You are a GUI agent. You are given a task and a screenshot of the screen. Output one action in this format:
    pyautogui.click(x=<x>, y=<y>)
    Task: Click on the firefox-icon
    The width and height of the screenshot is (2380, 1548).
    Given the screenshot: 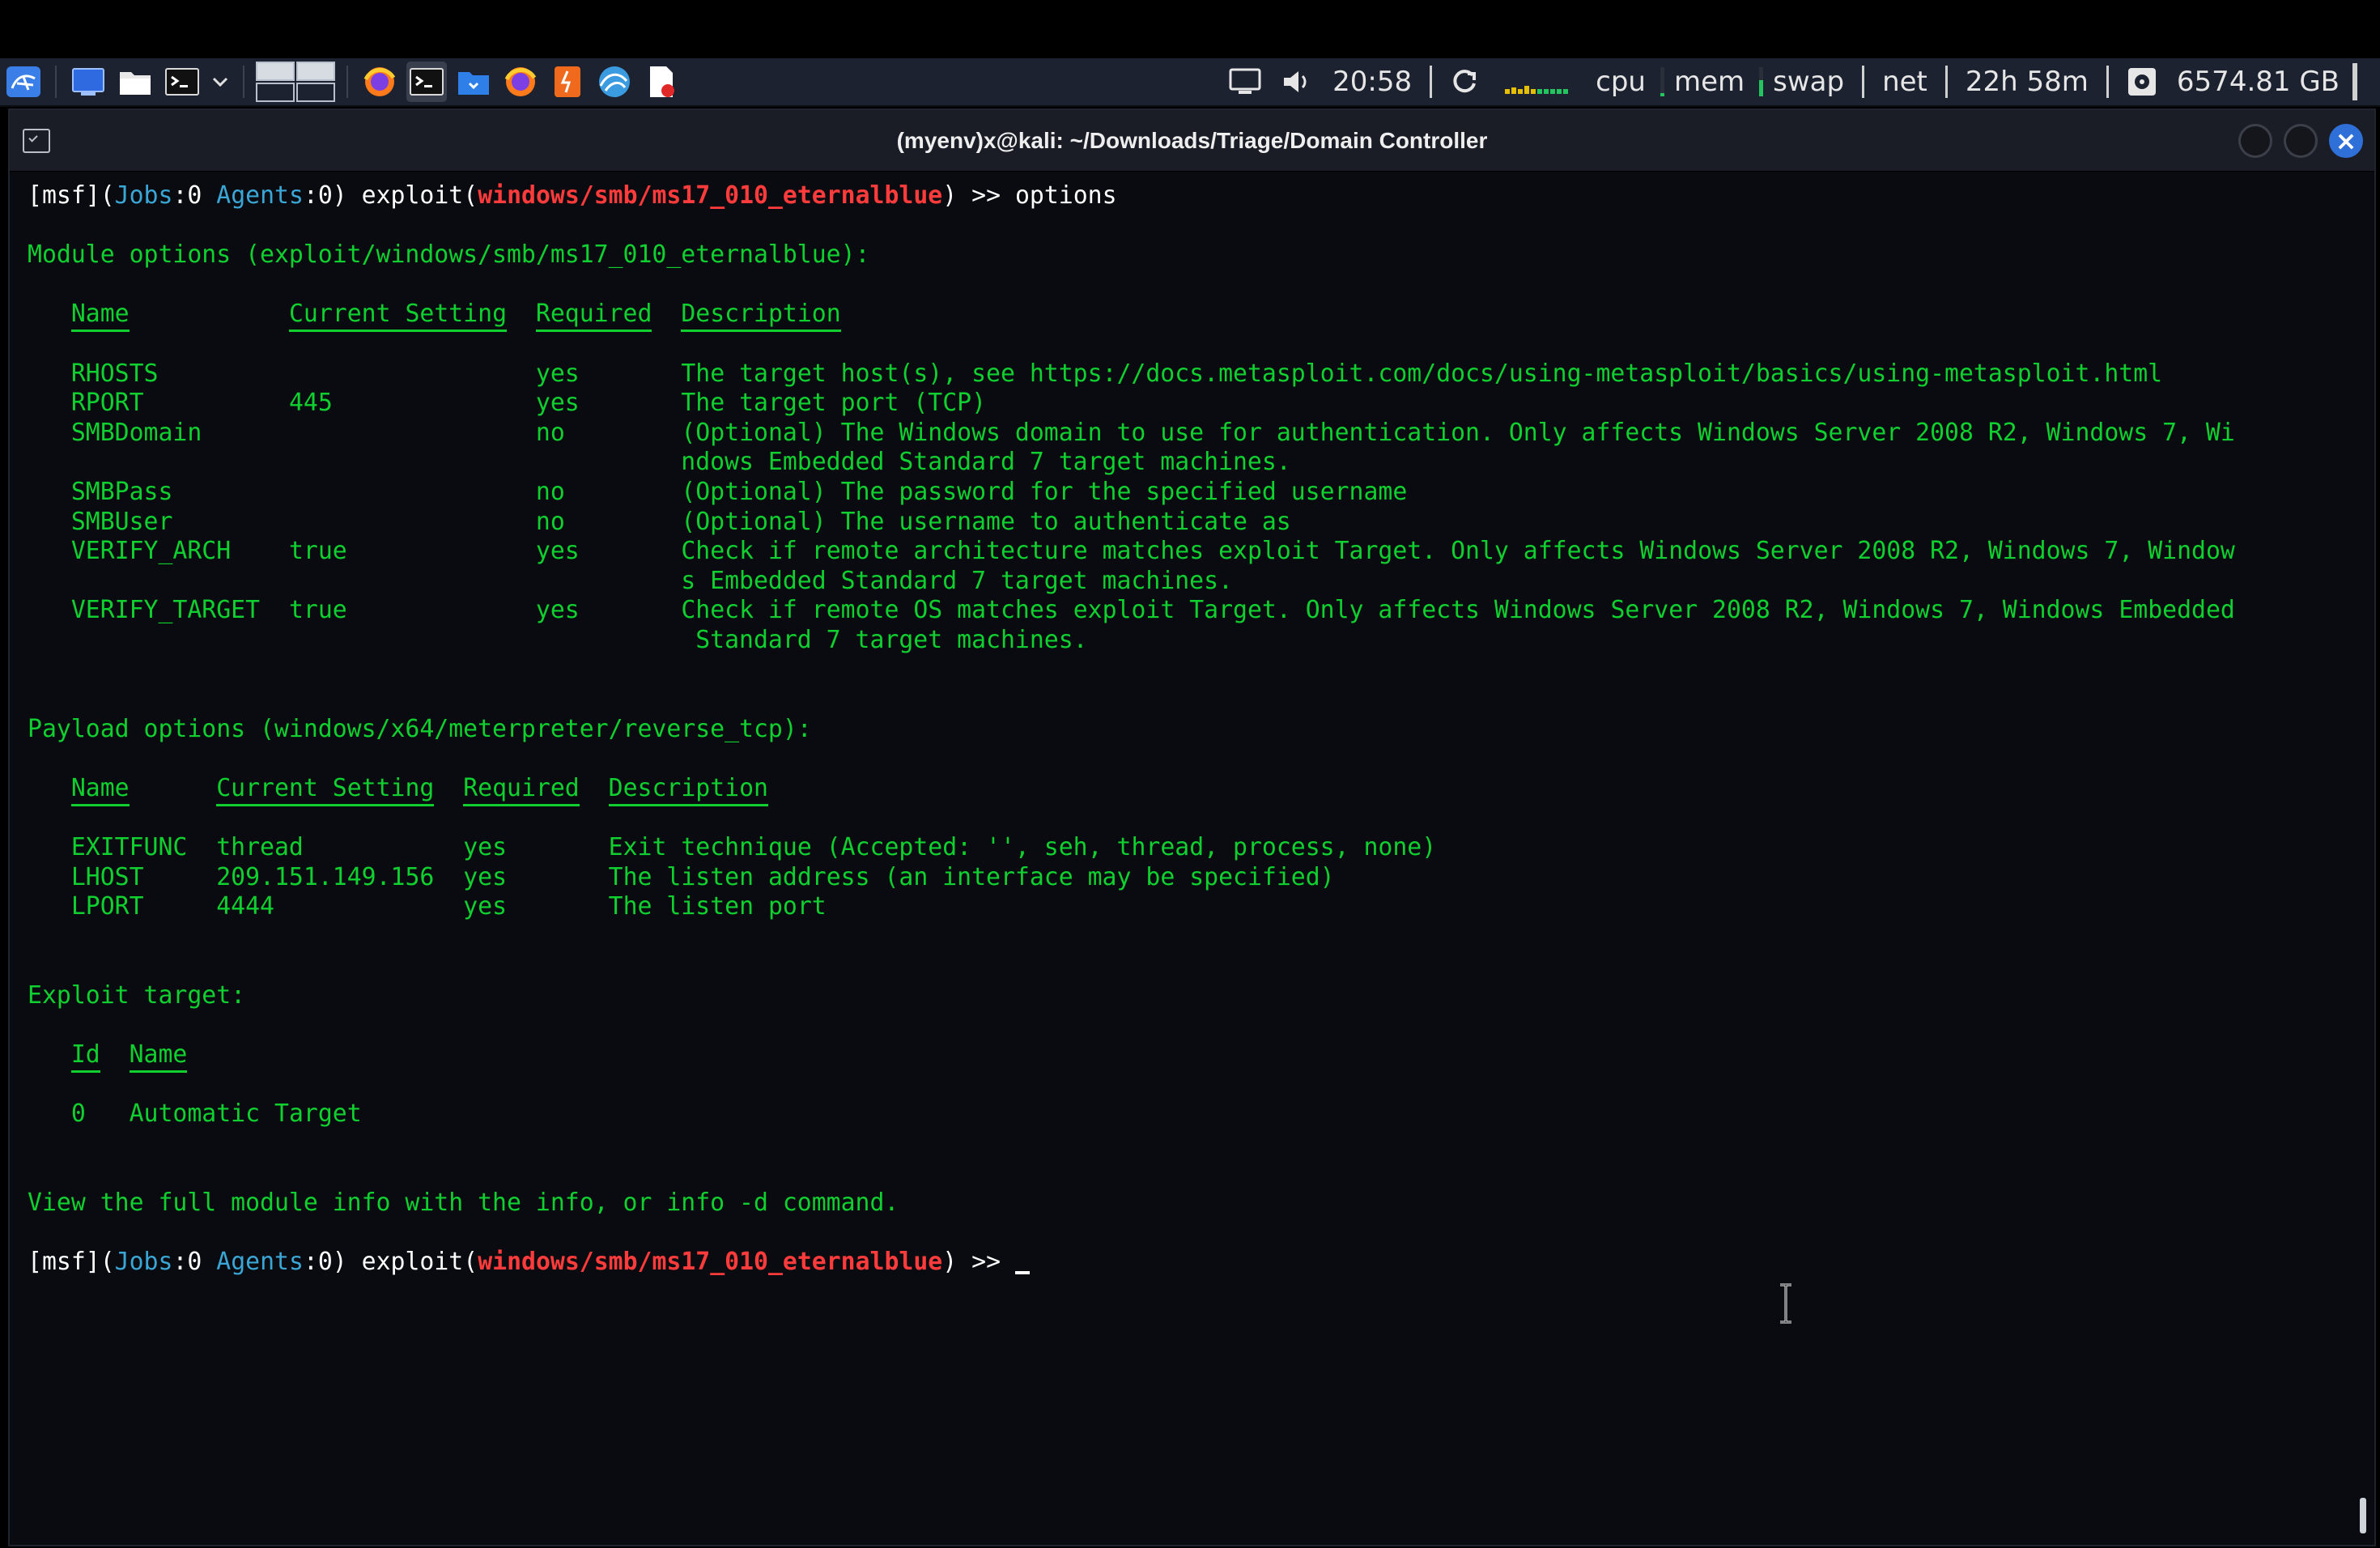 What is the action you would take?
    pyautogui.click(x=379, y=82)
    